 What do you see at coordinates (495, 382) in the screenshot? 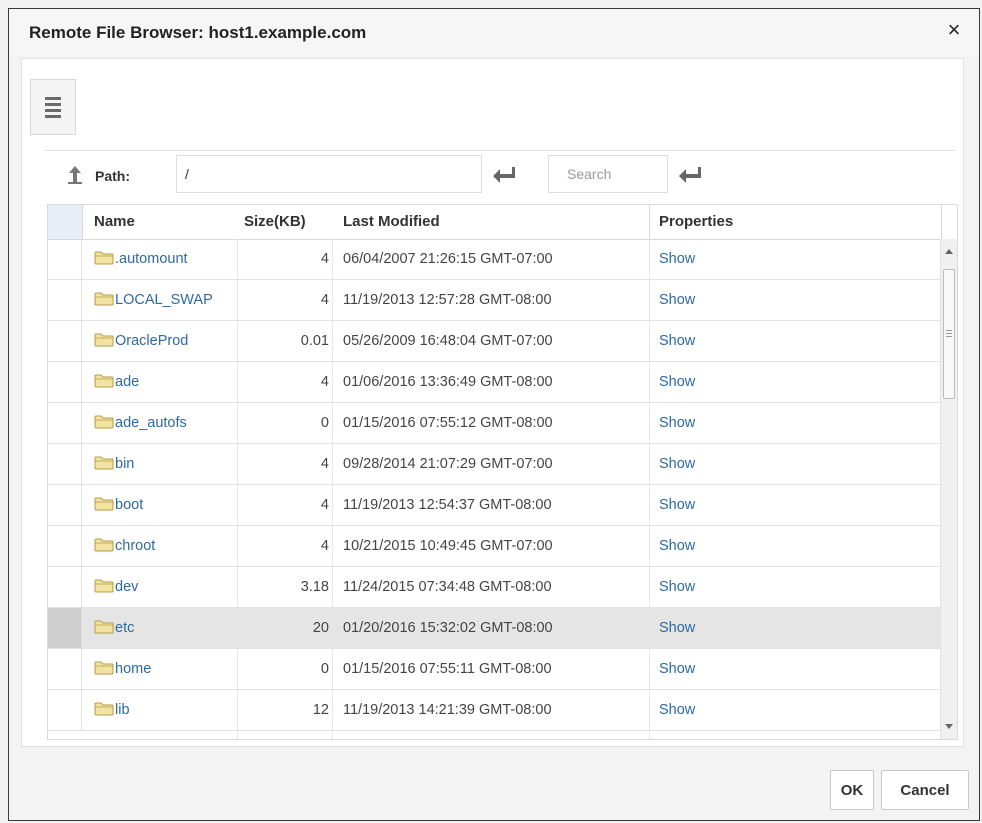
I see `table-row: ade 4 01/06/2016 13:36:49 GMT-08:00 Show` at bounding box center [495, 382].